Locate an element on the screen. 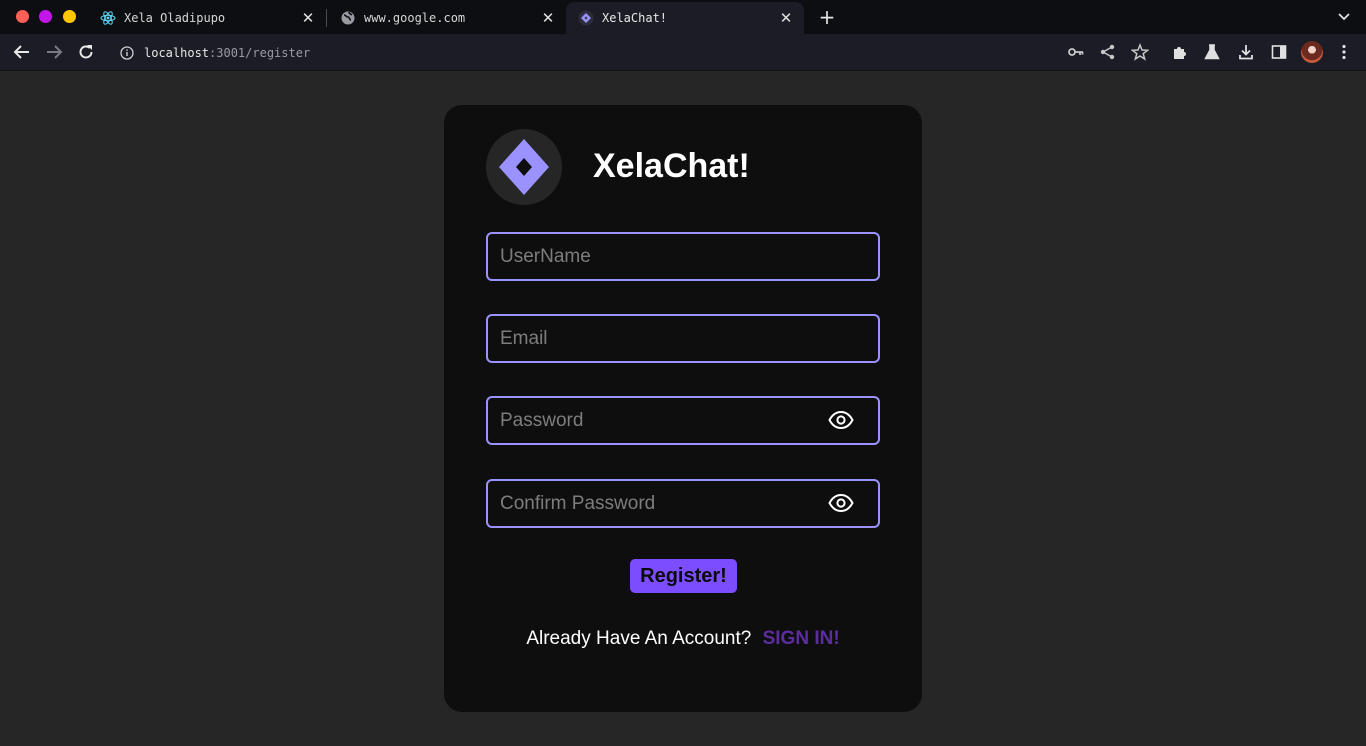  tab-label: www.google.com is located at coordinates (415, 18).